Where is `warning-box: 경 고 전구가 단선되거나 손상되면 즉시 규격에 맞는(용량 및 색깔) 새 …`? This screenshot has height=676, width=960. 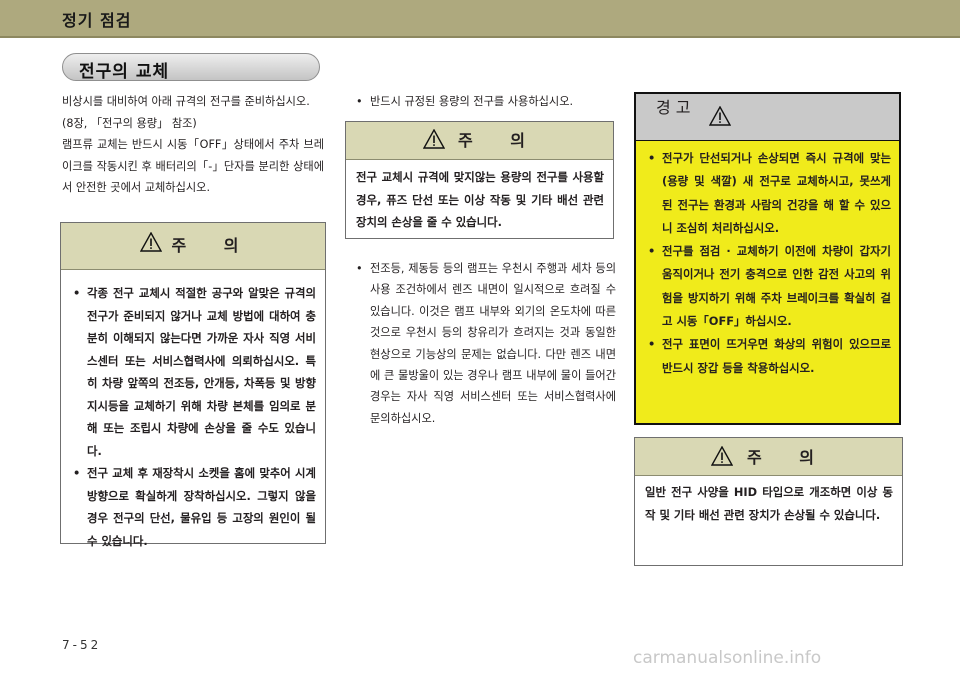
warning-box: 경 고 전구가 단선되거나 손상되면 즉시 규격에 맞는(용량 및 색깔) 새 … is located at coordinates (767, 258).